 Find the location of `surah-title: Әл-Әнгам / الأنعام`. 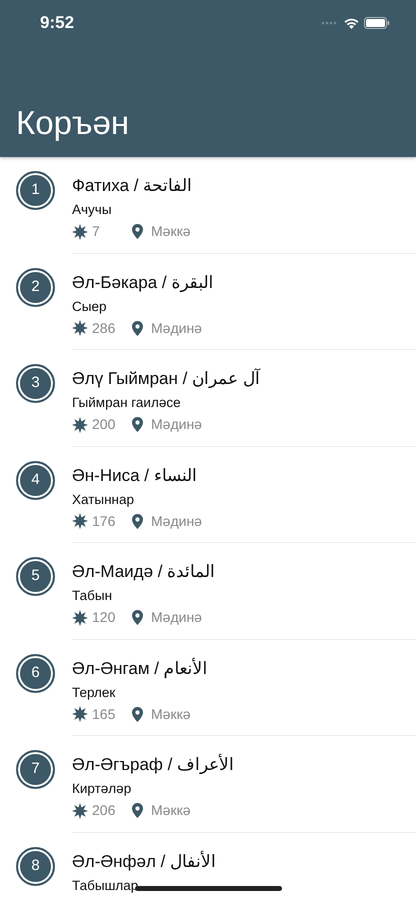

surah-title: Әл-Әнгам / الأنعام is located at coordinates (140, 668).